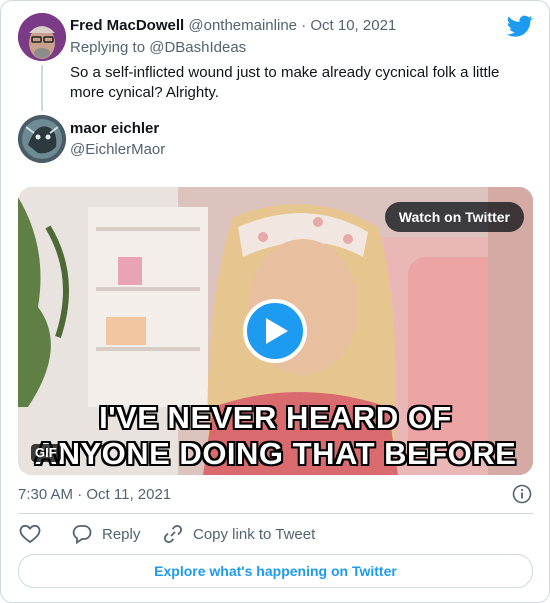 The image size is (550, 603). Describe the element at coordinates (82, 534) in the screenshot. I see `reply-bubble-icon` at that location.